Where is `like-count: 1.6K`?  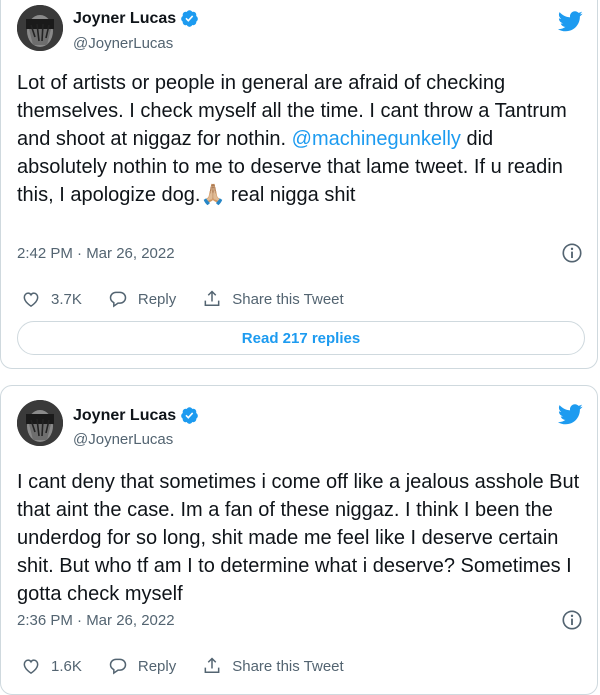 like-count: 1.6K is located at coordinates (66, 666).